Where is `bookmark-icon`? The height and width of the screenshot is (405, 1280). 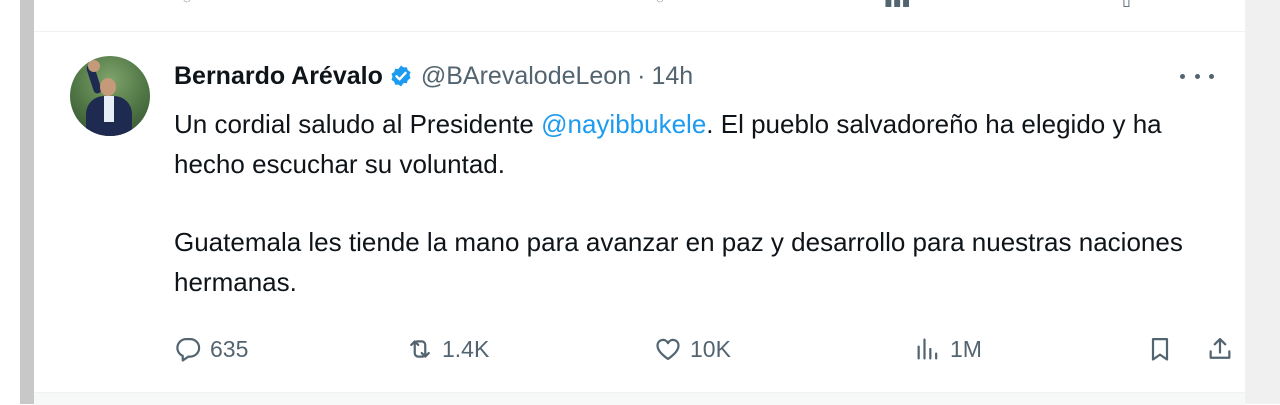 bookmark-icon is located at coordinates (1160, 349).